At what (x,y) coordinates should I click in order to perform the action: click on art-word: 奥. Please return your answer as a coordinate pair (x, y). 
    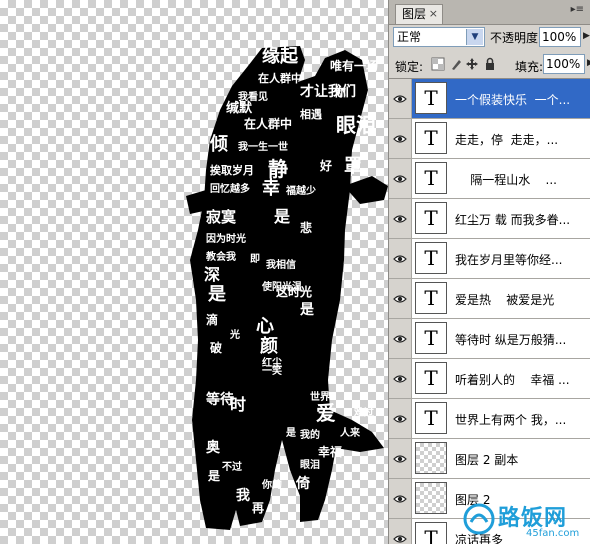
    Looking at the image, I should click on (213, 447).